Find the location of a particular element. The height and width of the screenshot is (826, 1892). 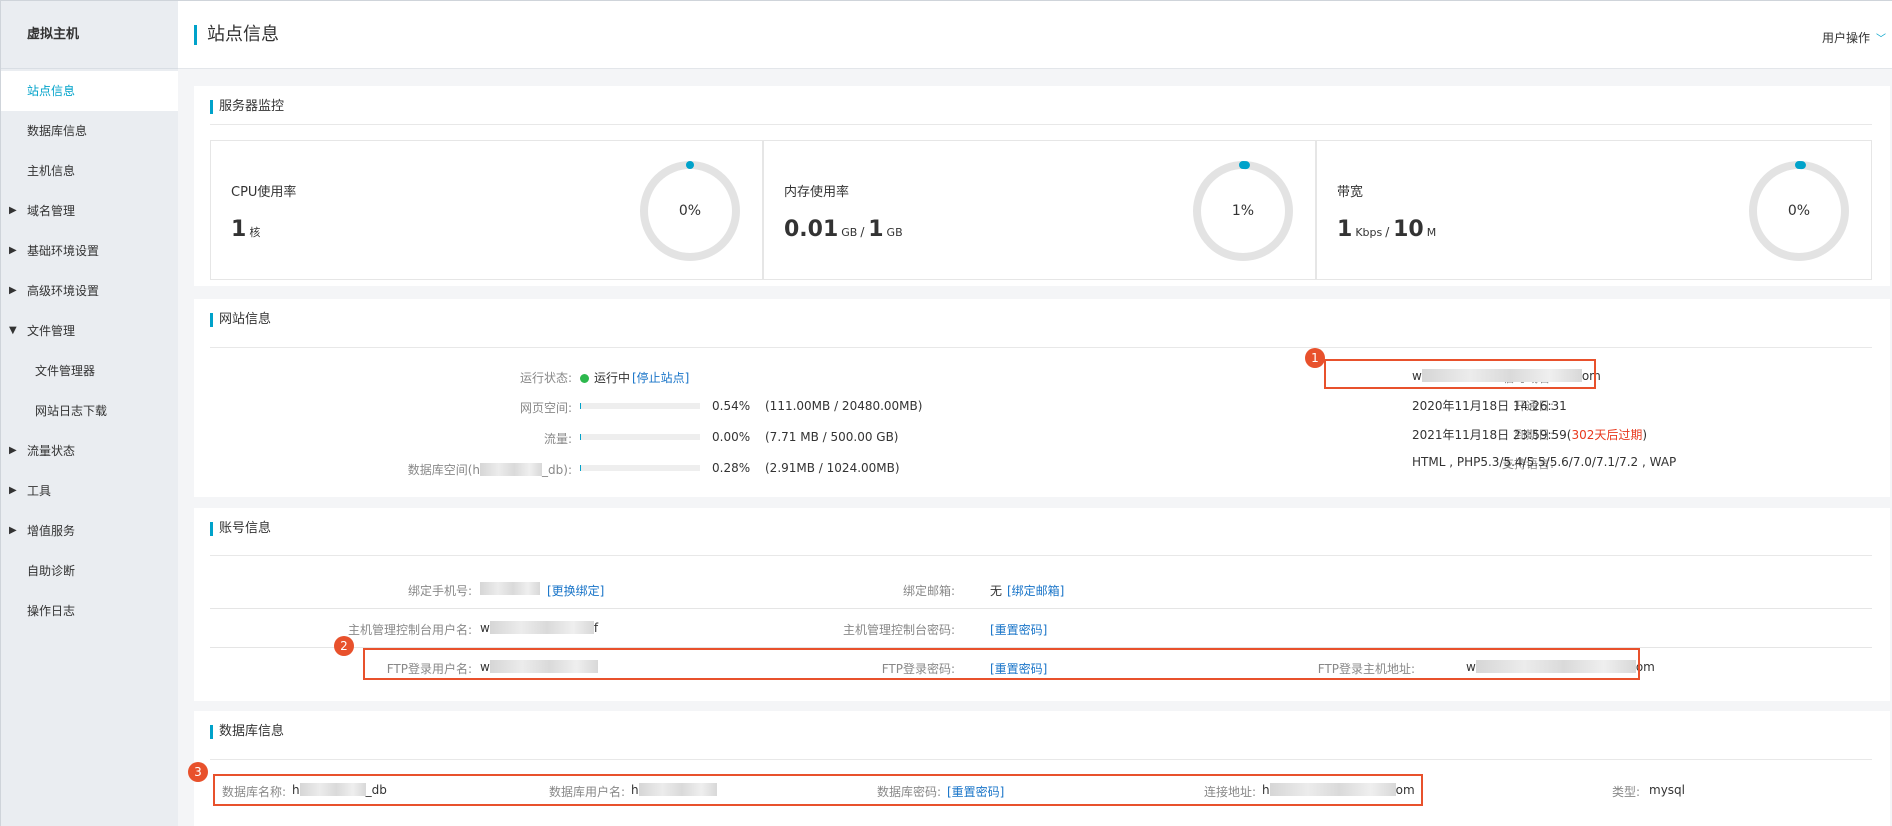

bandwidth-value: 1 Kbps/ 10 M is located at coordinates (1388, 229).